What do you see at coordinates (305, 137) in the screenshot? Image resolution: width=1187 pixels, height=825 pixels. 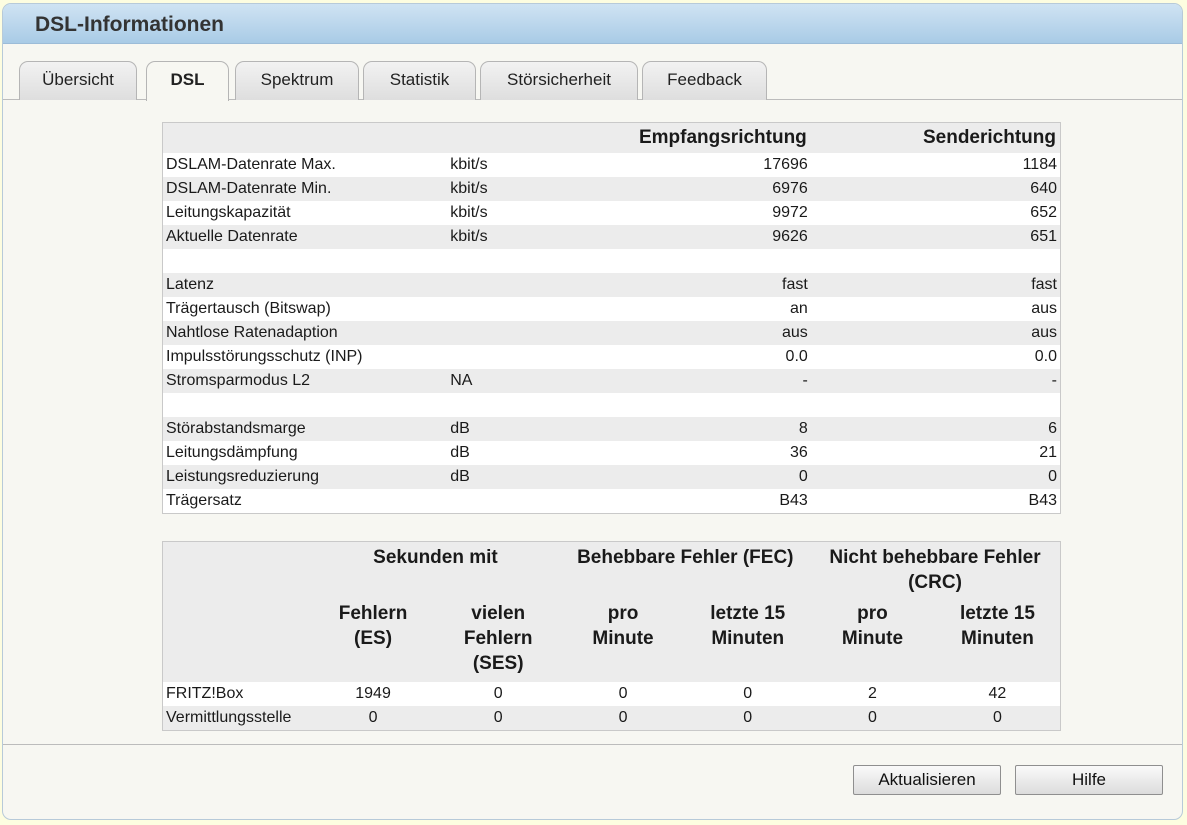 I see `info-header-label` at bounding box center [305, 137].